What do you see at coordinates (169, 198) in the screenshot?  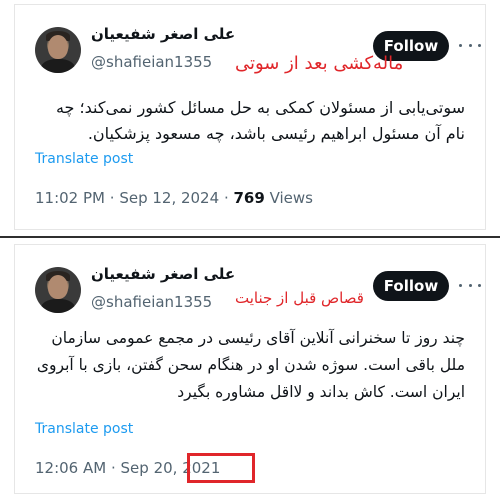 I see `tweet-date: Sep 12, 2024` at bounding box center [169, 198].